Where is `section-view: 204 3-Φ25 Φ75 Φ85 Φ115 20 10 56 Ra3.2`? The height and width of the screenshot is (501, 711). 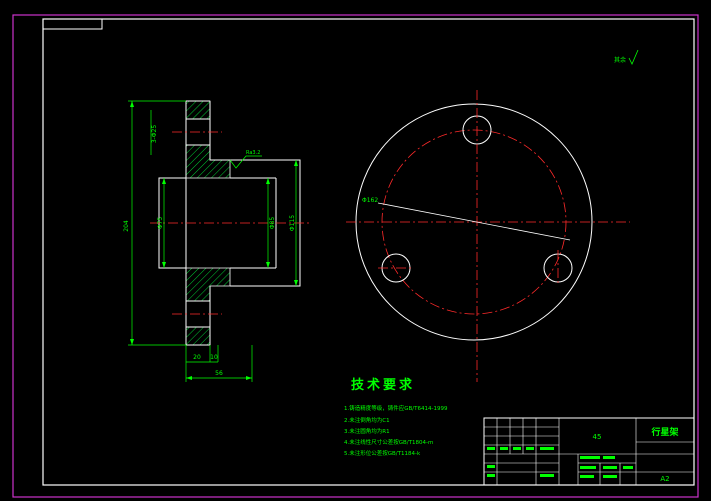 section-view: 204 3-Φ25 Φ75 Φ85 Φ115 20 10 56 Ra3.2 is located at coordinates (216, 241).